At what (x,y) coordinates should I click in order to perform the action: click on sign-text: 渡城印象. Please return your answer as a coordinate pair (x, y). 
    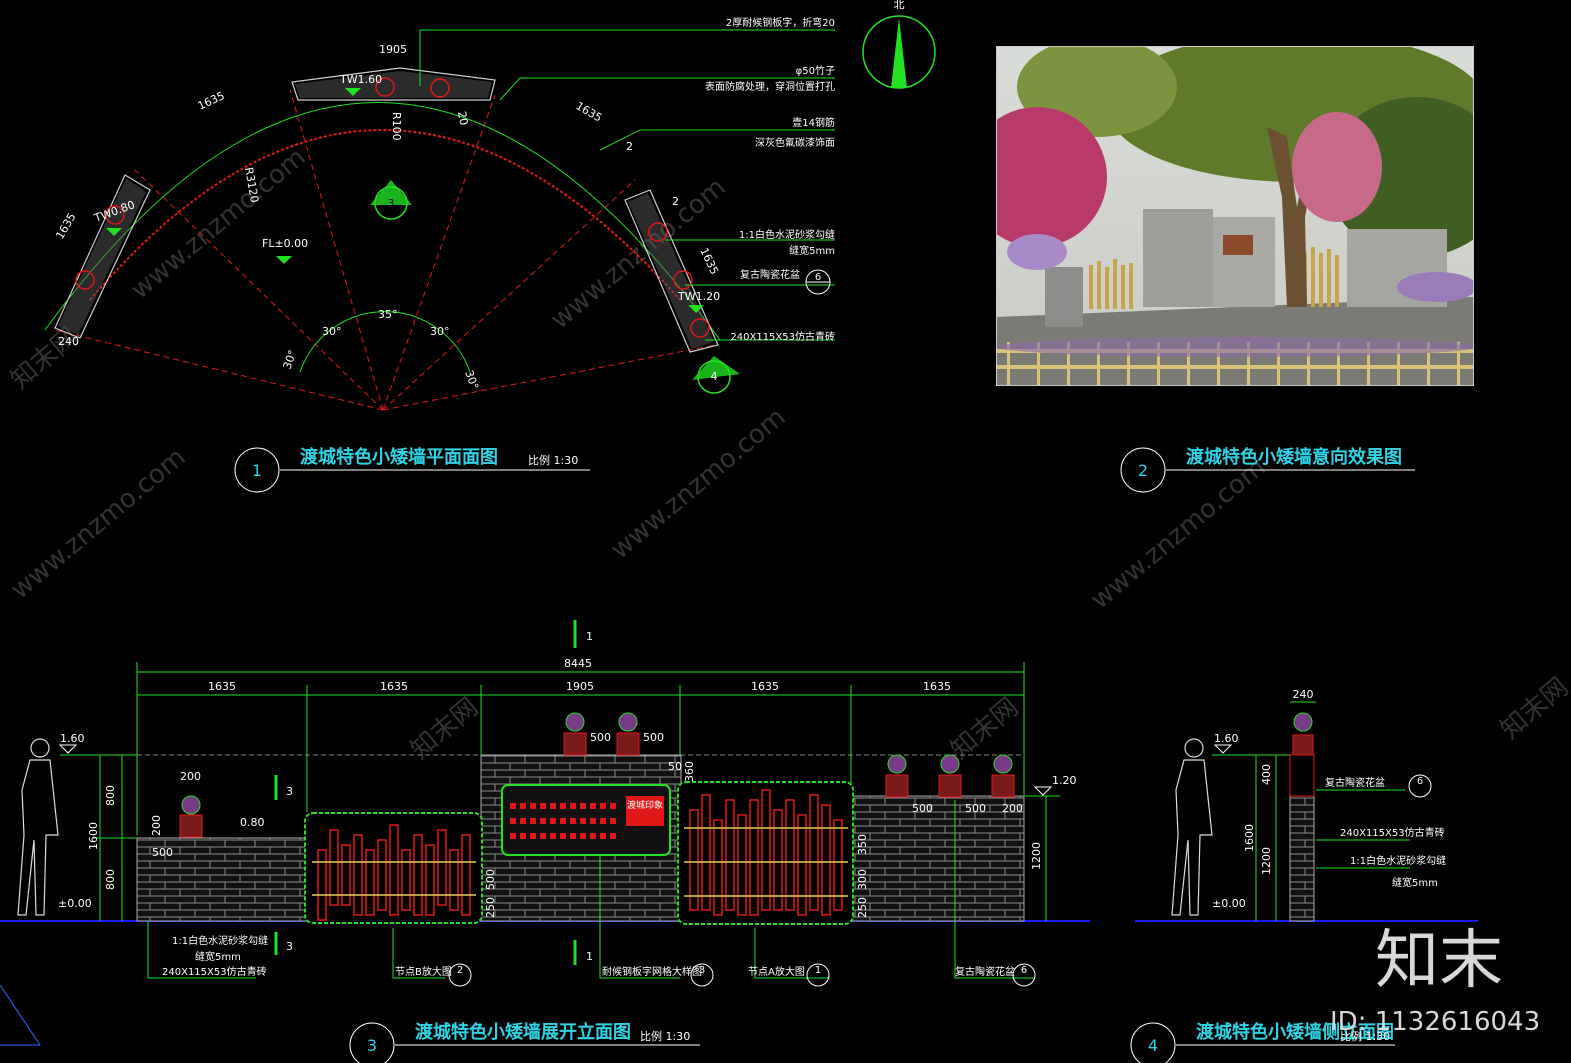
    Looking at the image, I should click on (645, 805).